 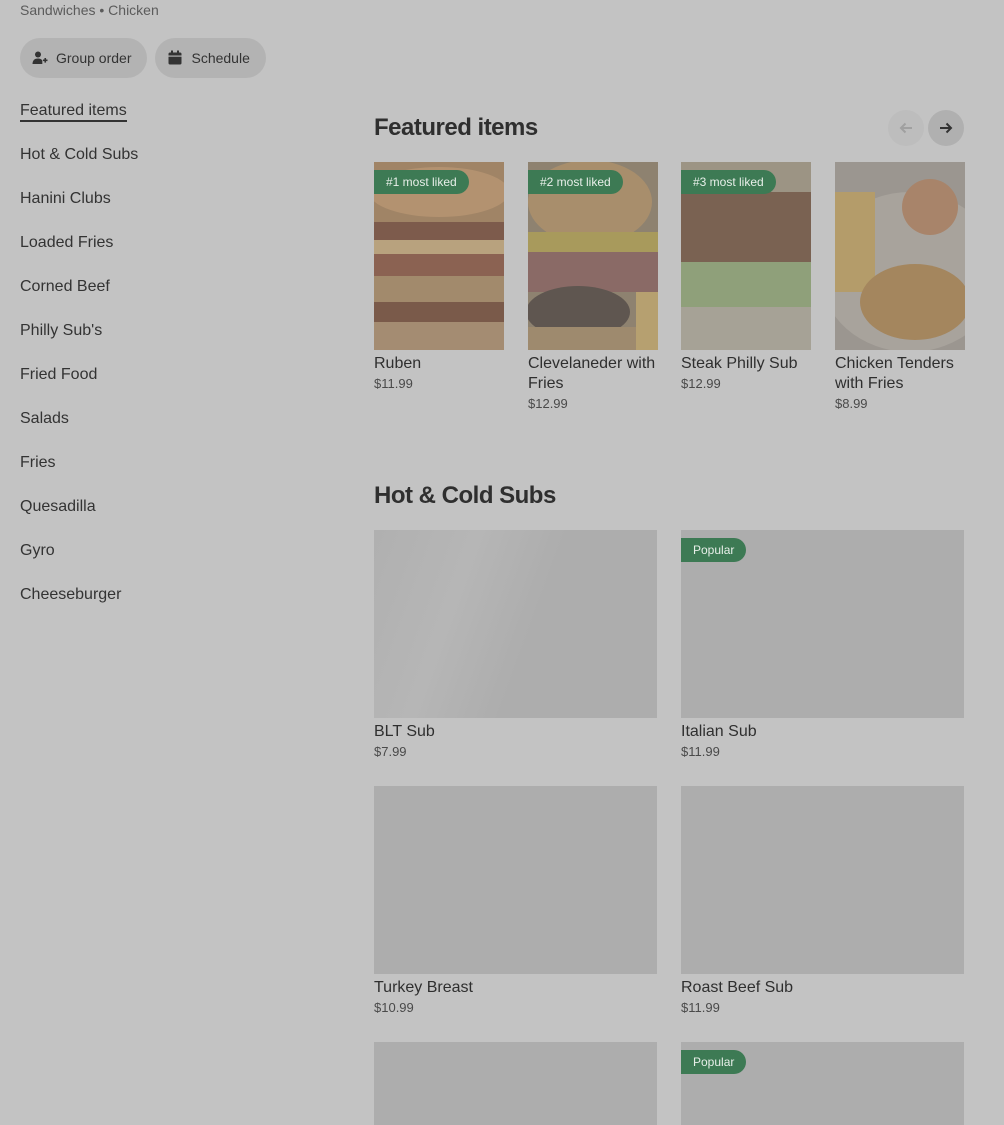 I want to click on sidebar-item-label: Hot & Cold Subs, so click(x=79, y=154).